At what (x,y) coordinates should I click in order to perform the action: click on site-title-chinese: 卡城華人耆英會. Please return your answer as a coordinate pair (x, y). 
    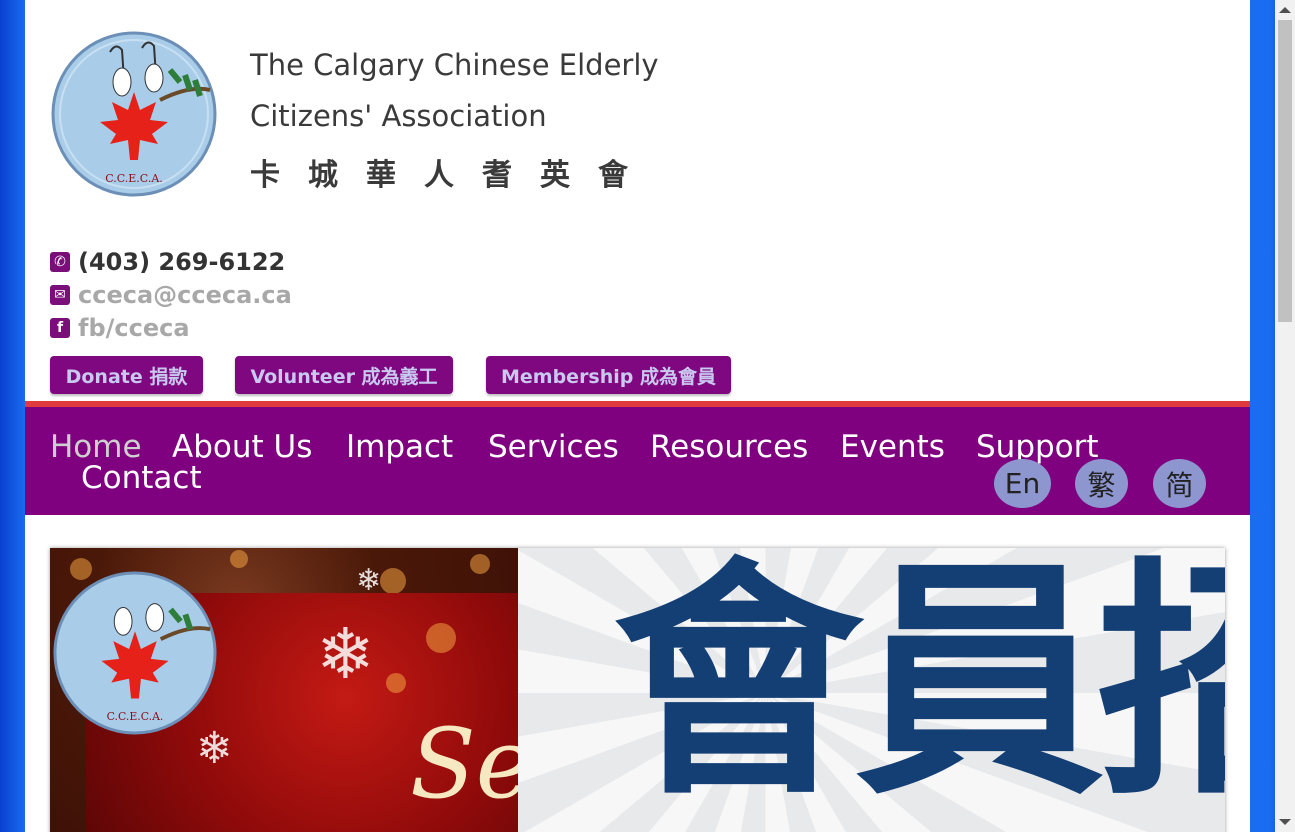
    Looking at the image, I should click on (453, 172).